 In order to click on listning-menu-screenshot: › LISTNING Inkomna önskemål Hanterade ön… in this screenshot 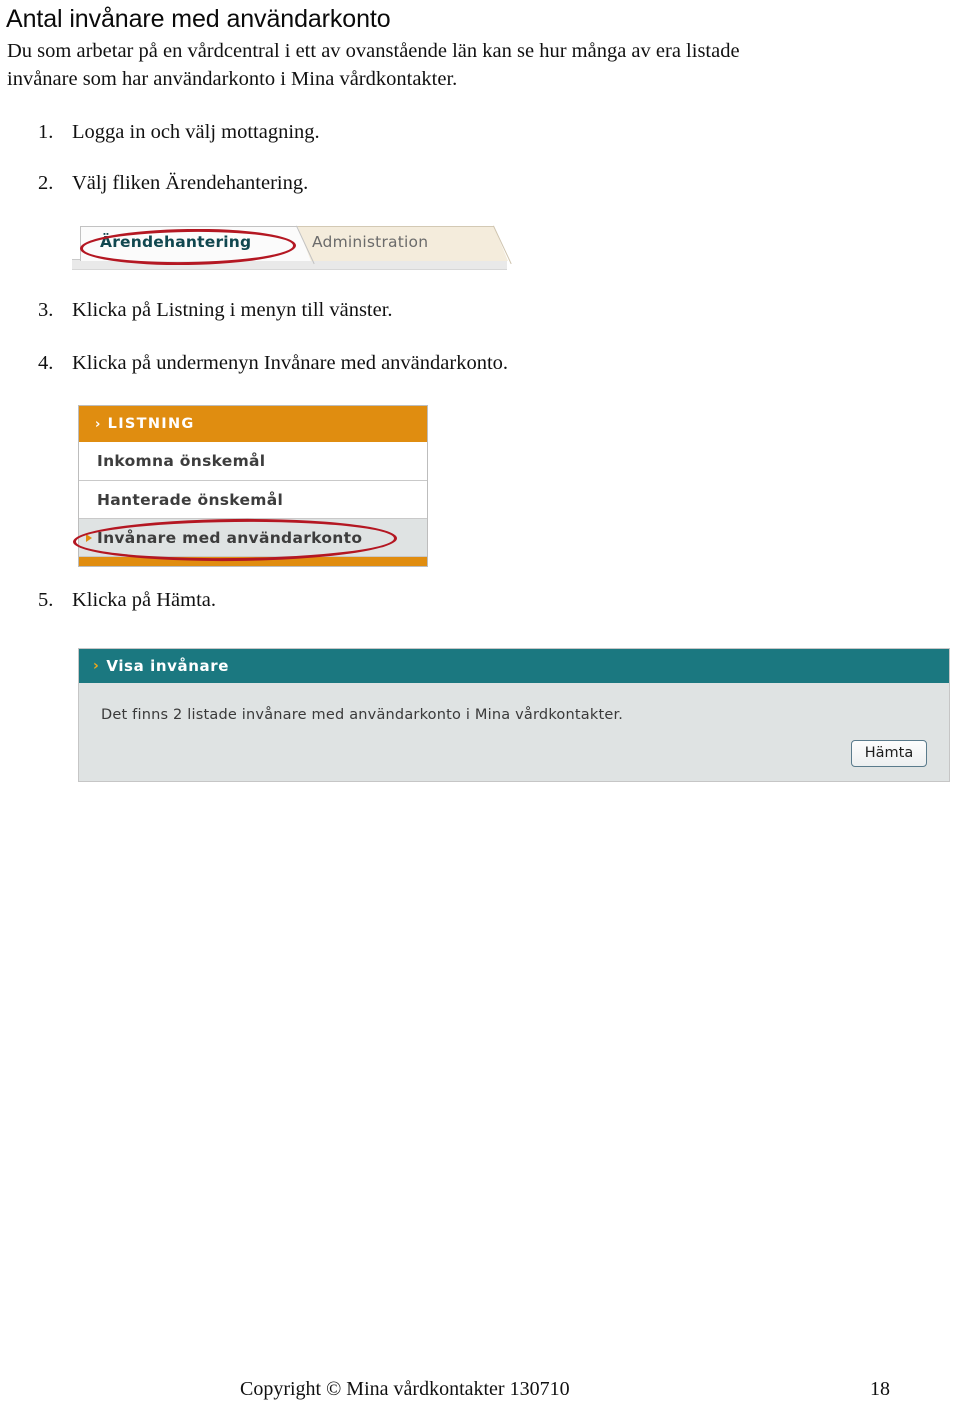, I will do `click(250, 486)`.